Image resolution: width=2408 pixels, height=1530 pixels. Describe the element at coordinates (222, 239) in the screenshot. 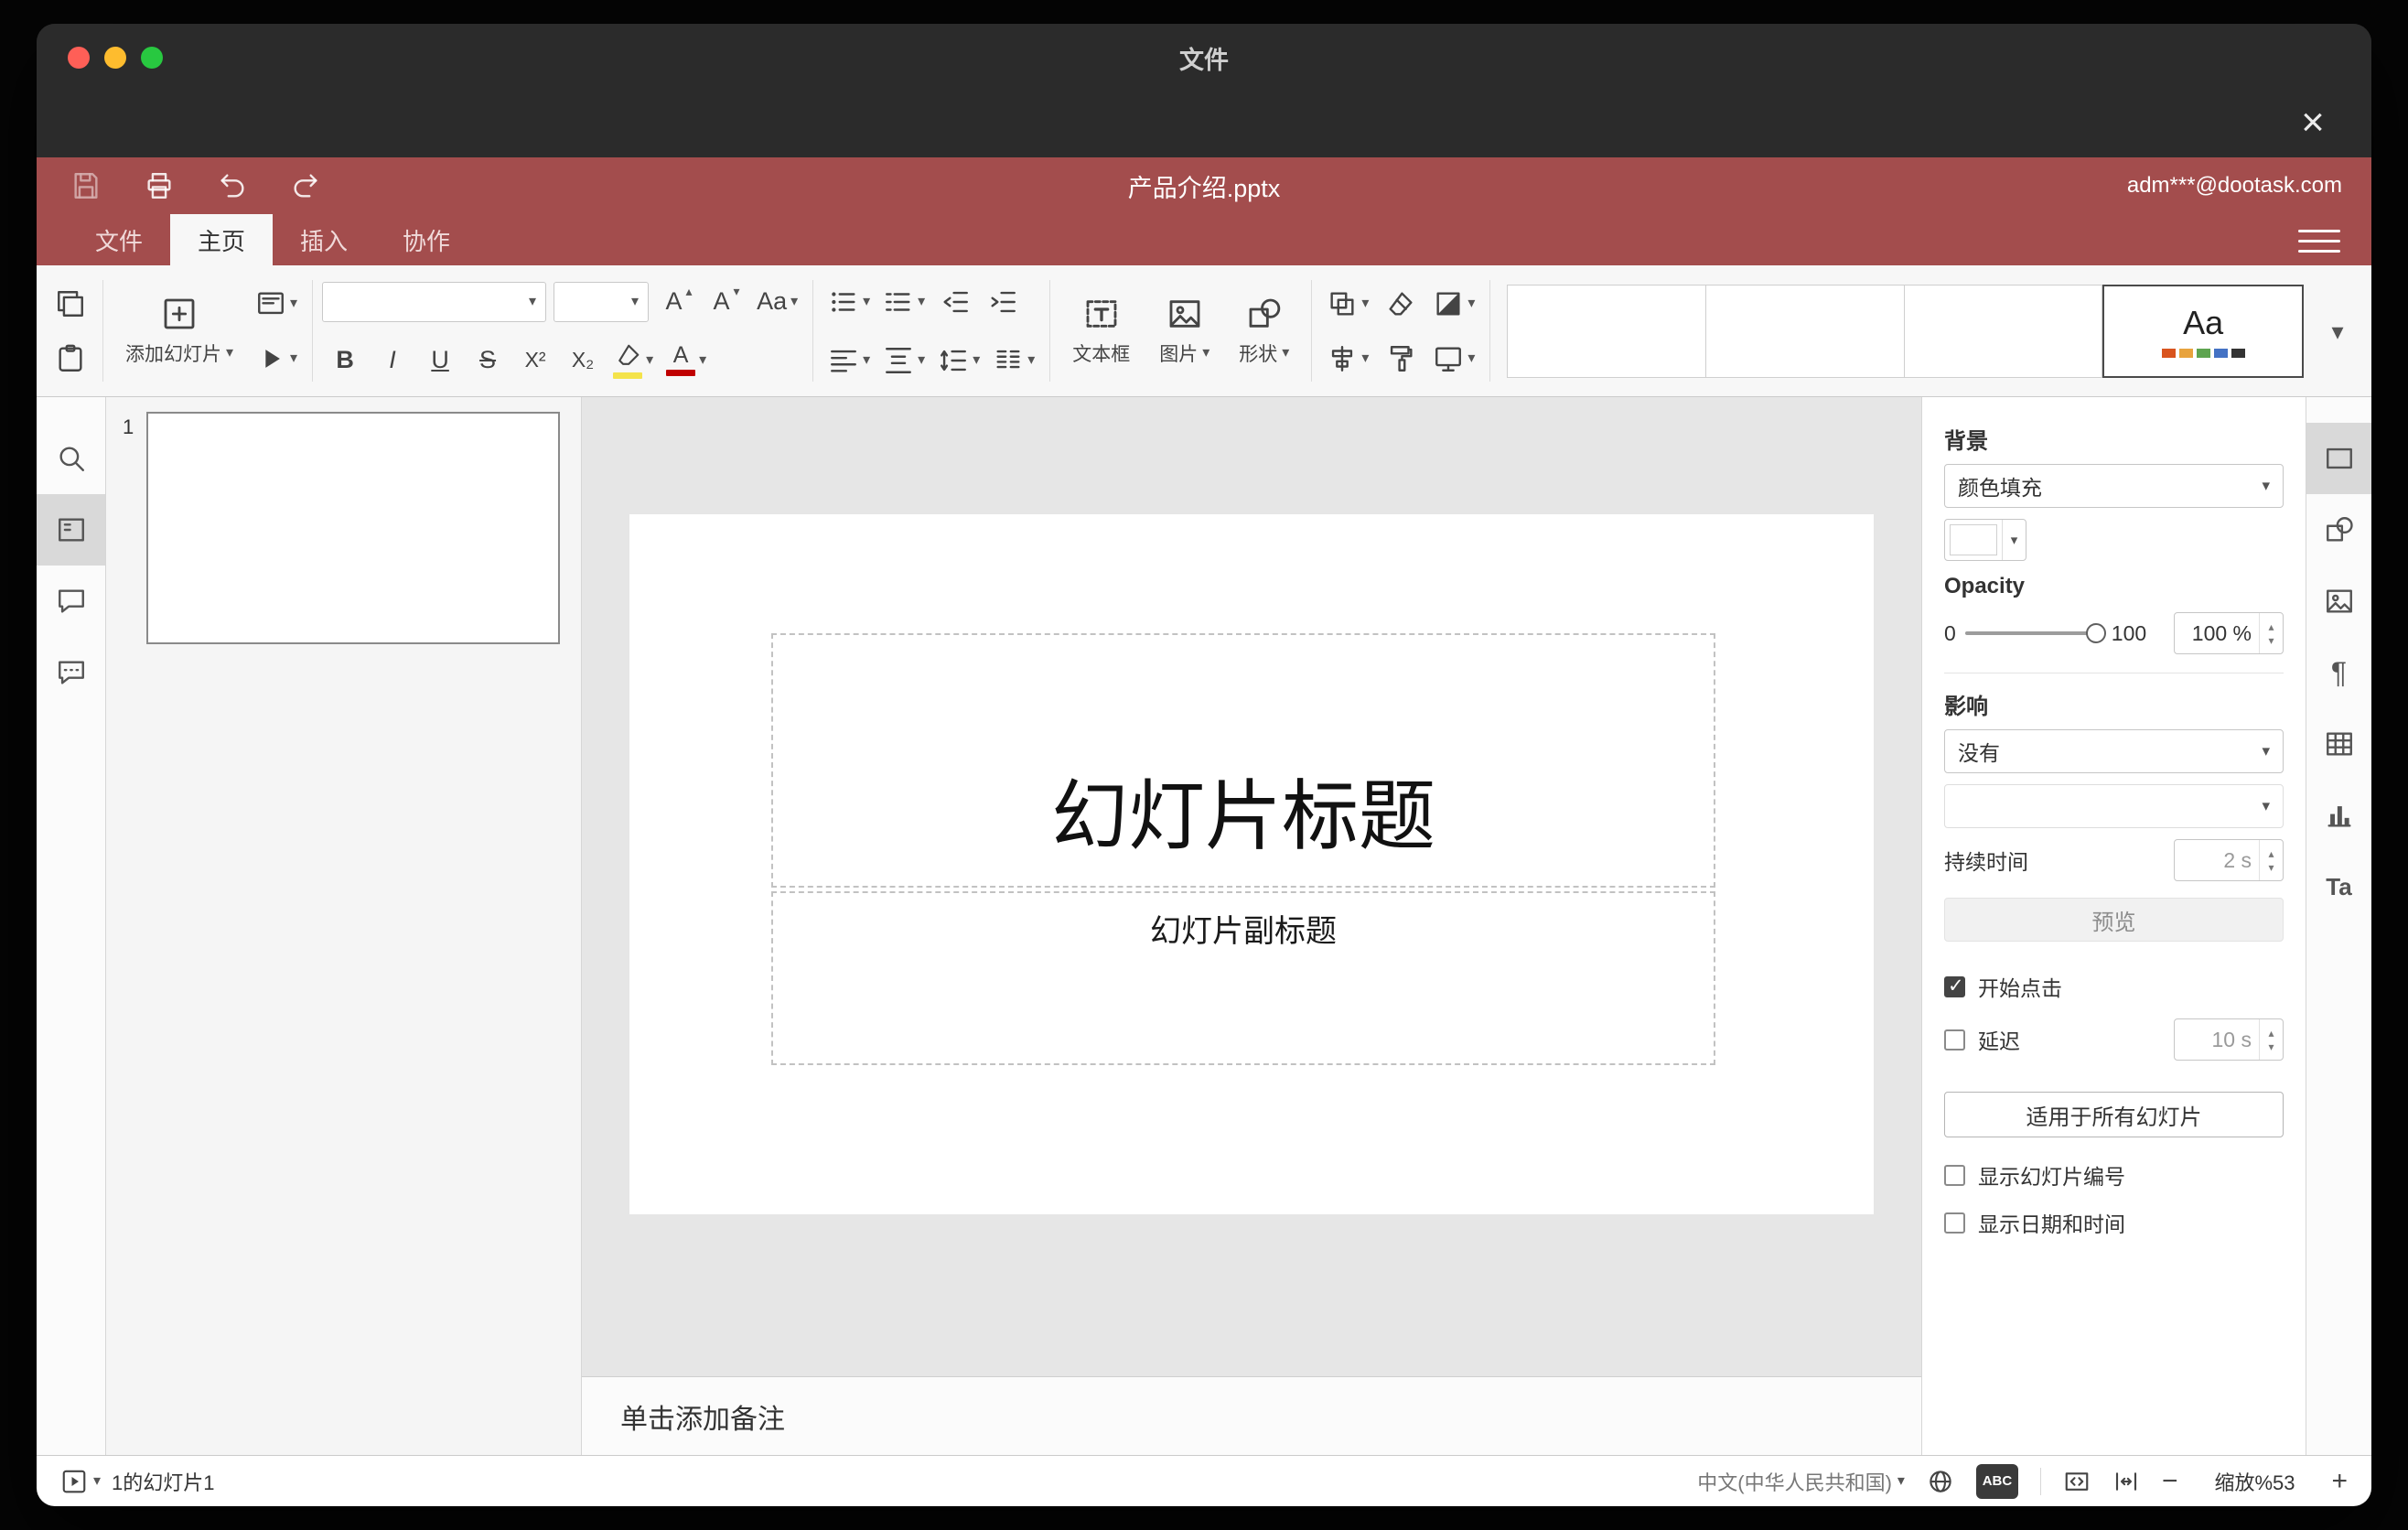

I see `tab-home: 主页` at that location.